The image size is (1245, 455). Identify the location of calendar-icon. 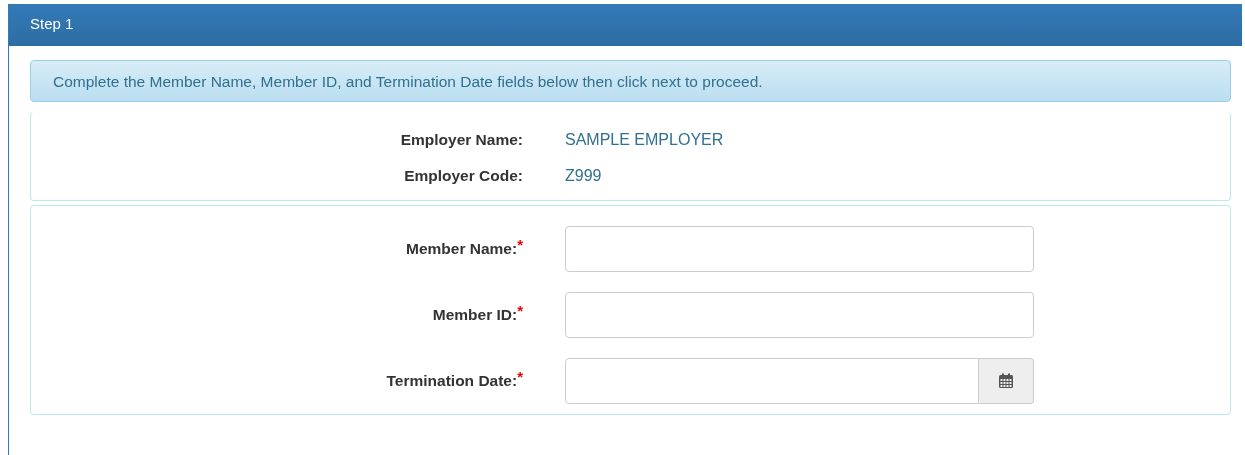
(1006, 381).